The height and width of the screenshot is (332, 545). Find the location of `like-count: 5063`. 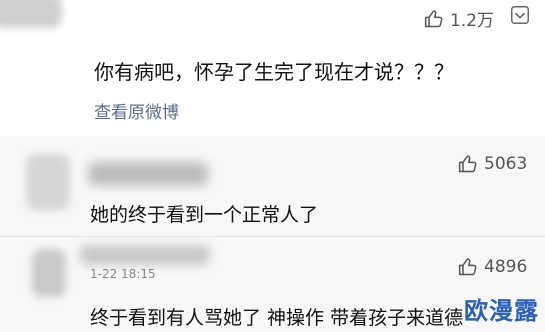

like-count: 5063 is located at coordinates (506, 164).